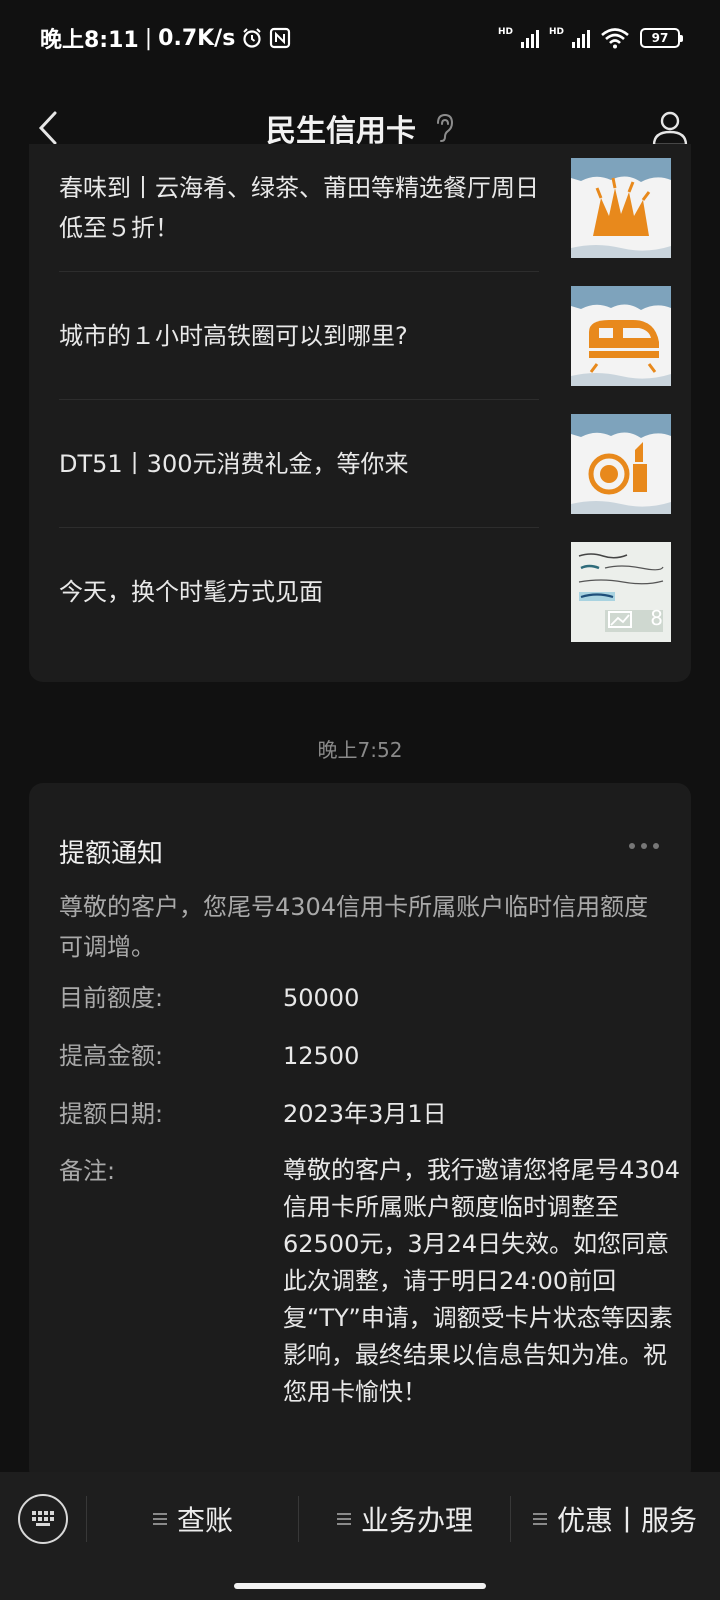 Image resolution: width=720 pixels, height=1600 pixels. I want to click on alarm-icon, so click(252, 38).